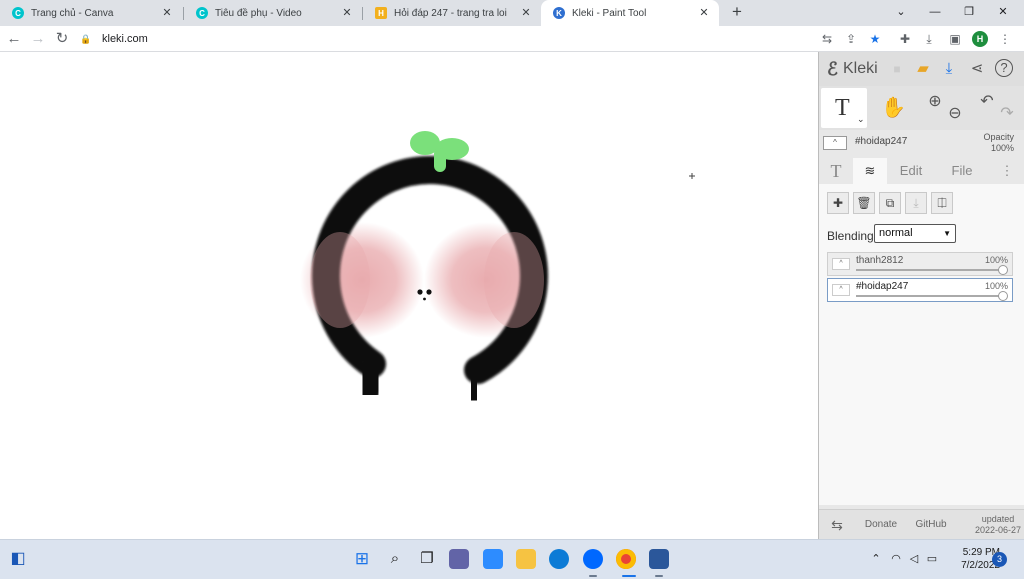 This screenshot has height=579, width=1024. I want to click on app-name: Kleki, so click(860, 68).